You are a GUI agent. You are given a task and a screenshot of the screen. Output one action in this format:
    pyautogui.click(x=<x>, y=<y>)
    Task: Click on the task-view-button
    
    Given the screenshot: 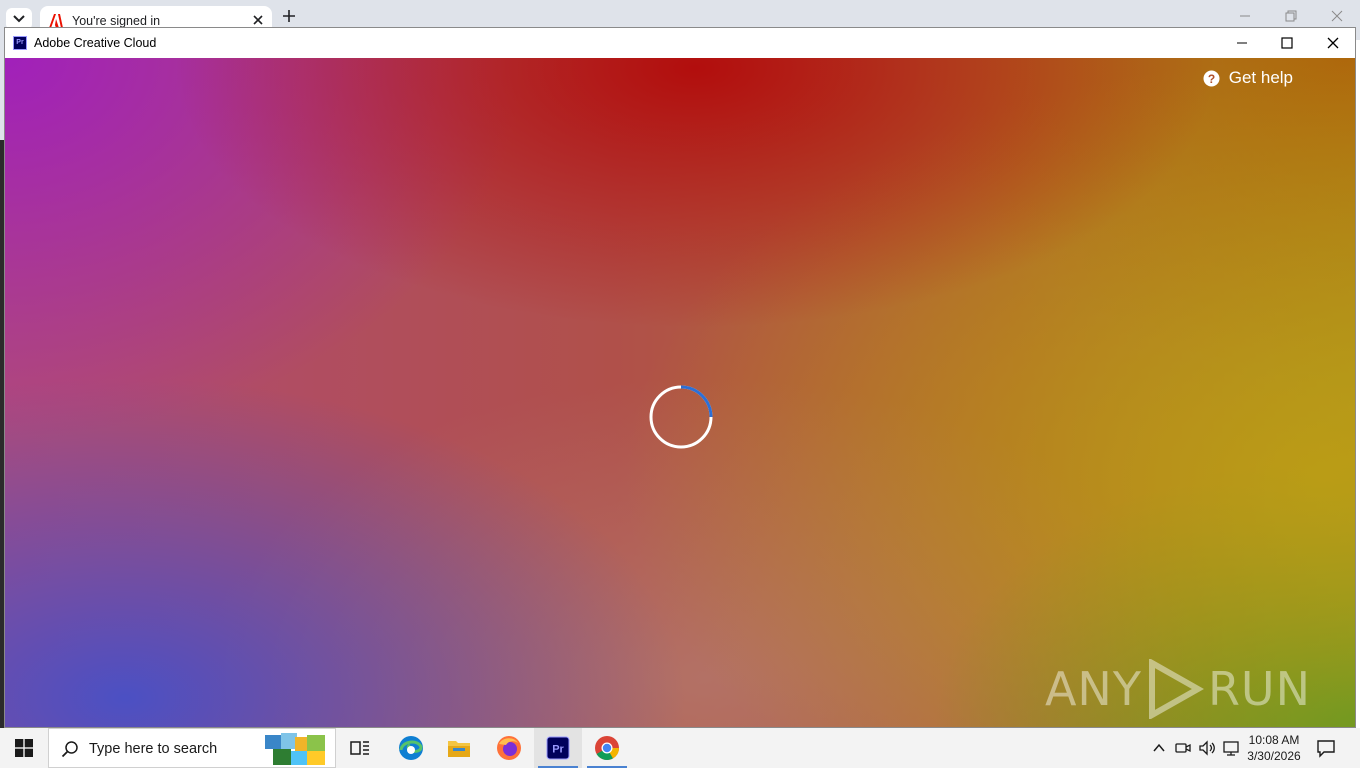 What is the action you would take?
    pyautogui.click(x=360, y=748)
    